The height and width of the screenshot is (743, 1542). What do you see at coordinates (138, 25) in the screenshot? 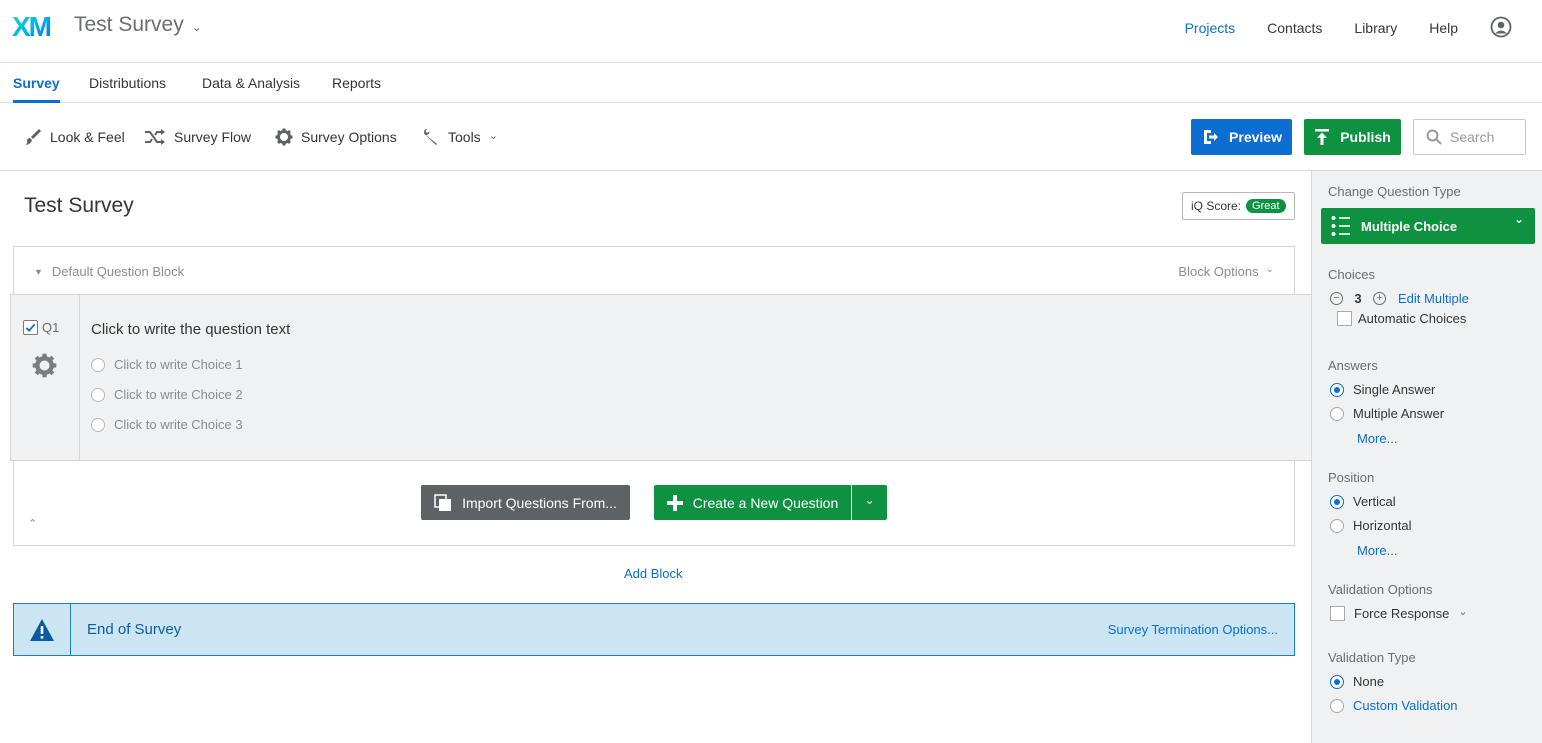
I see `project-title-dropdown: Test Survey ⌄` at bounding box center [138, 25].